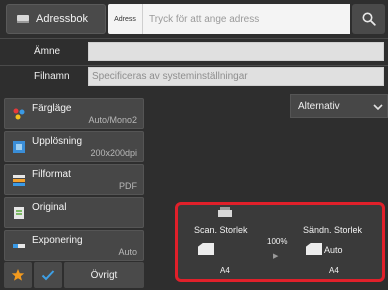  I want to click on exposure-icon, so click(19, 246).